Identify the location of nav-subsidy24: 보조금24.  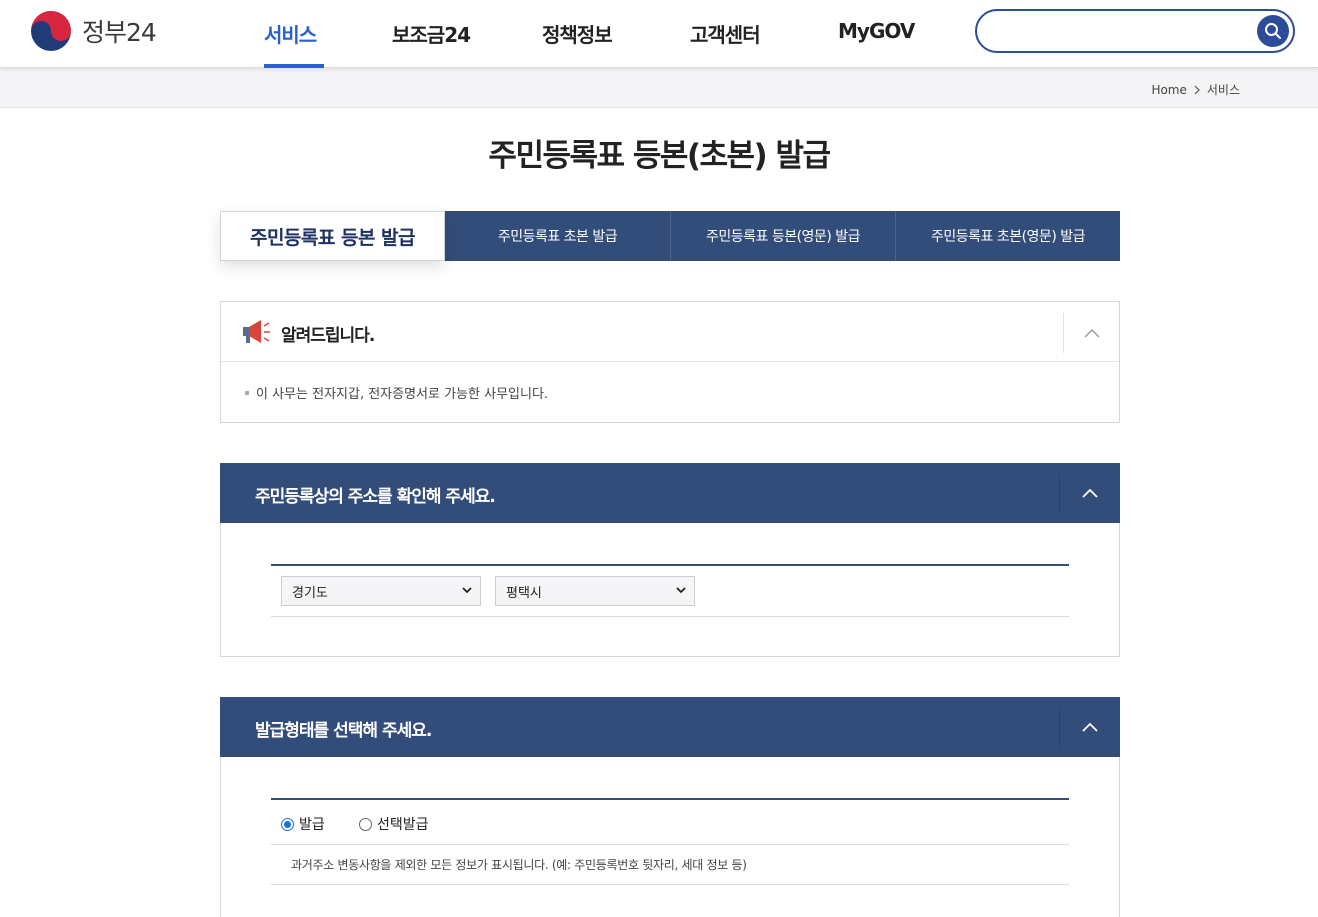
(431, 33).